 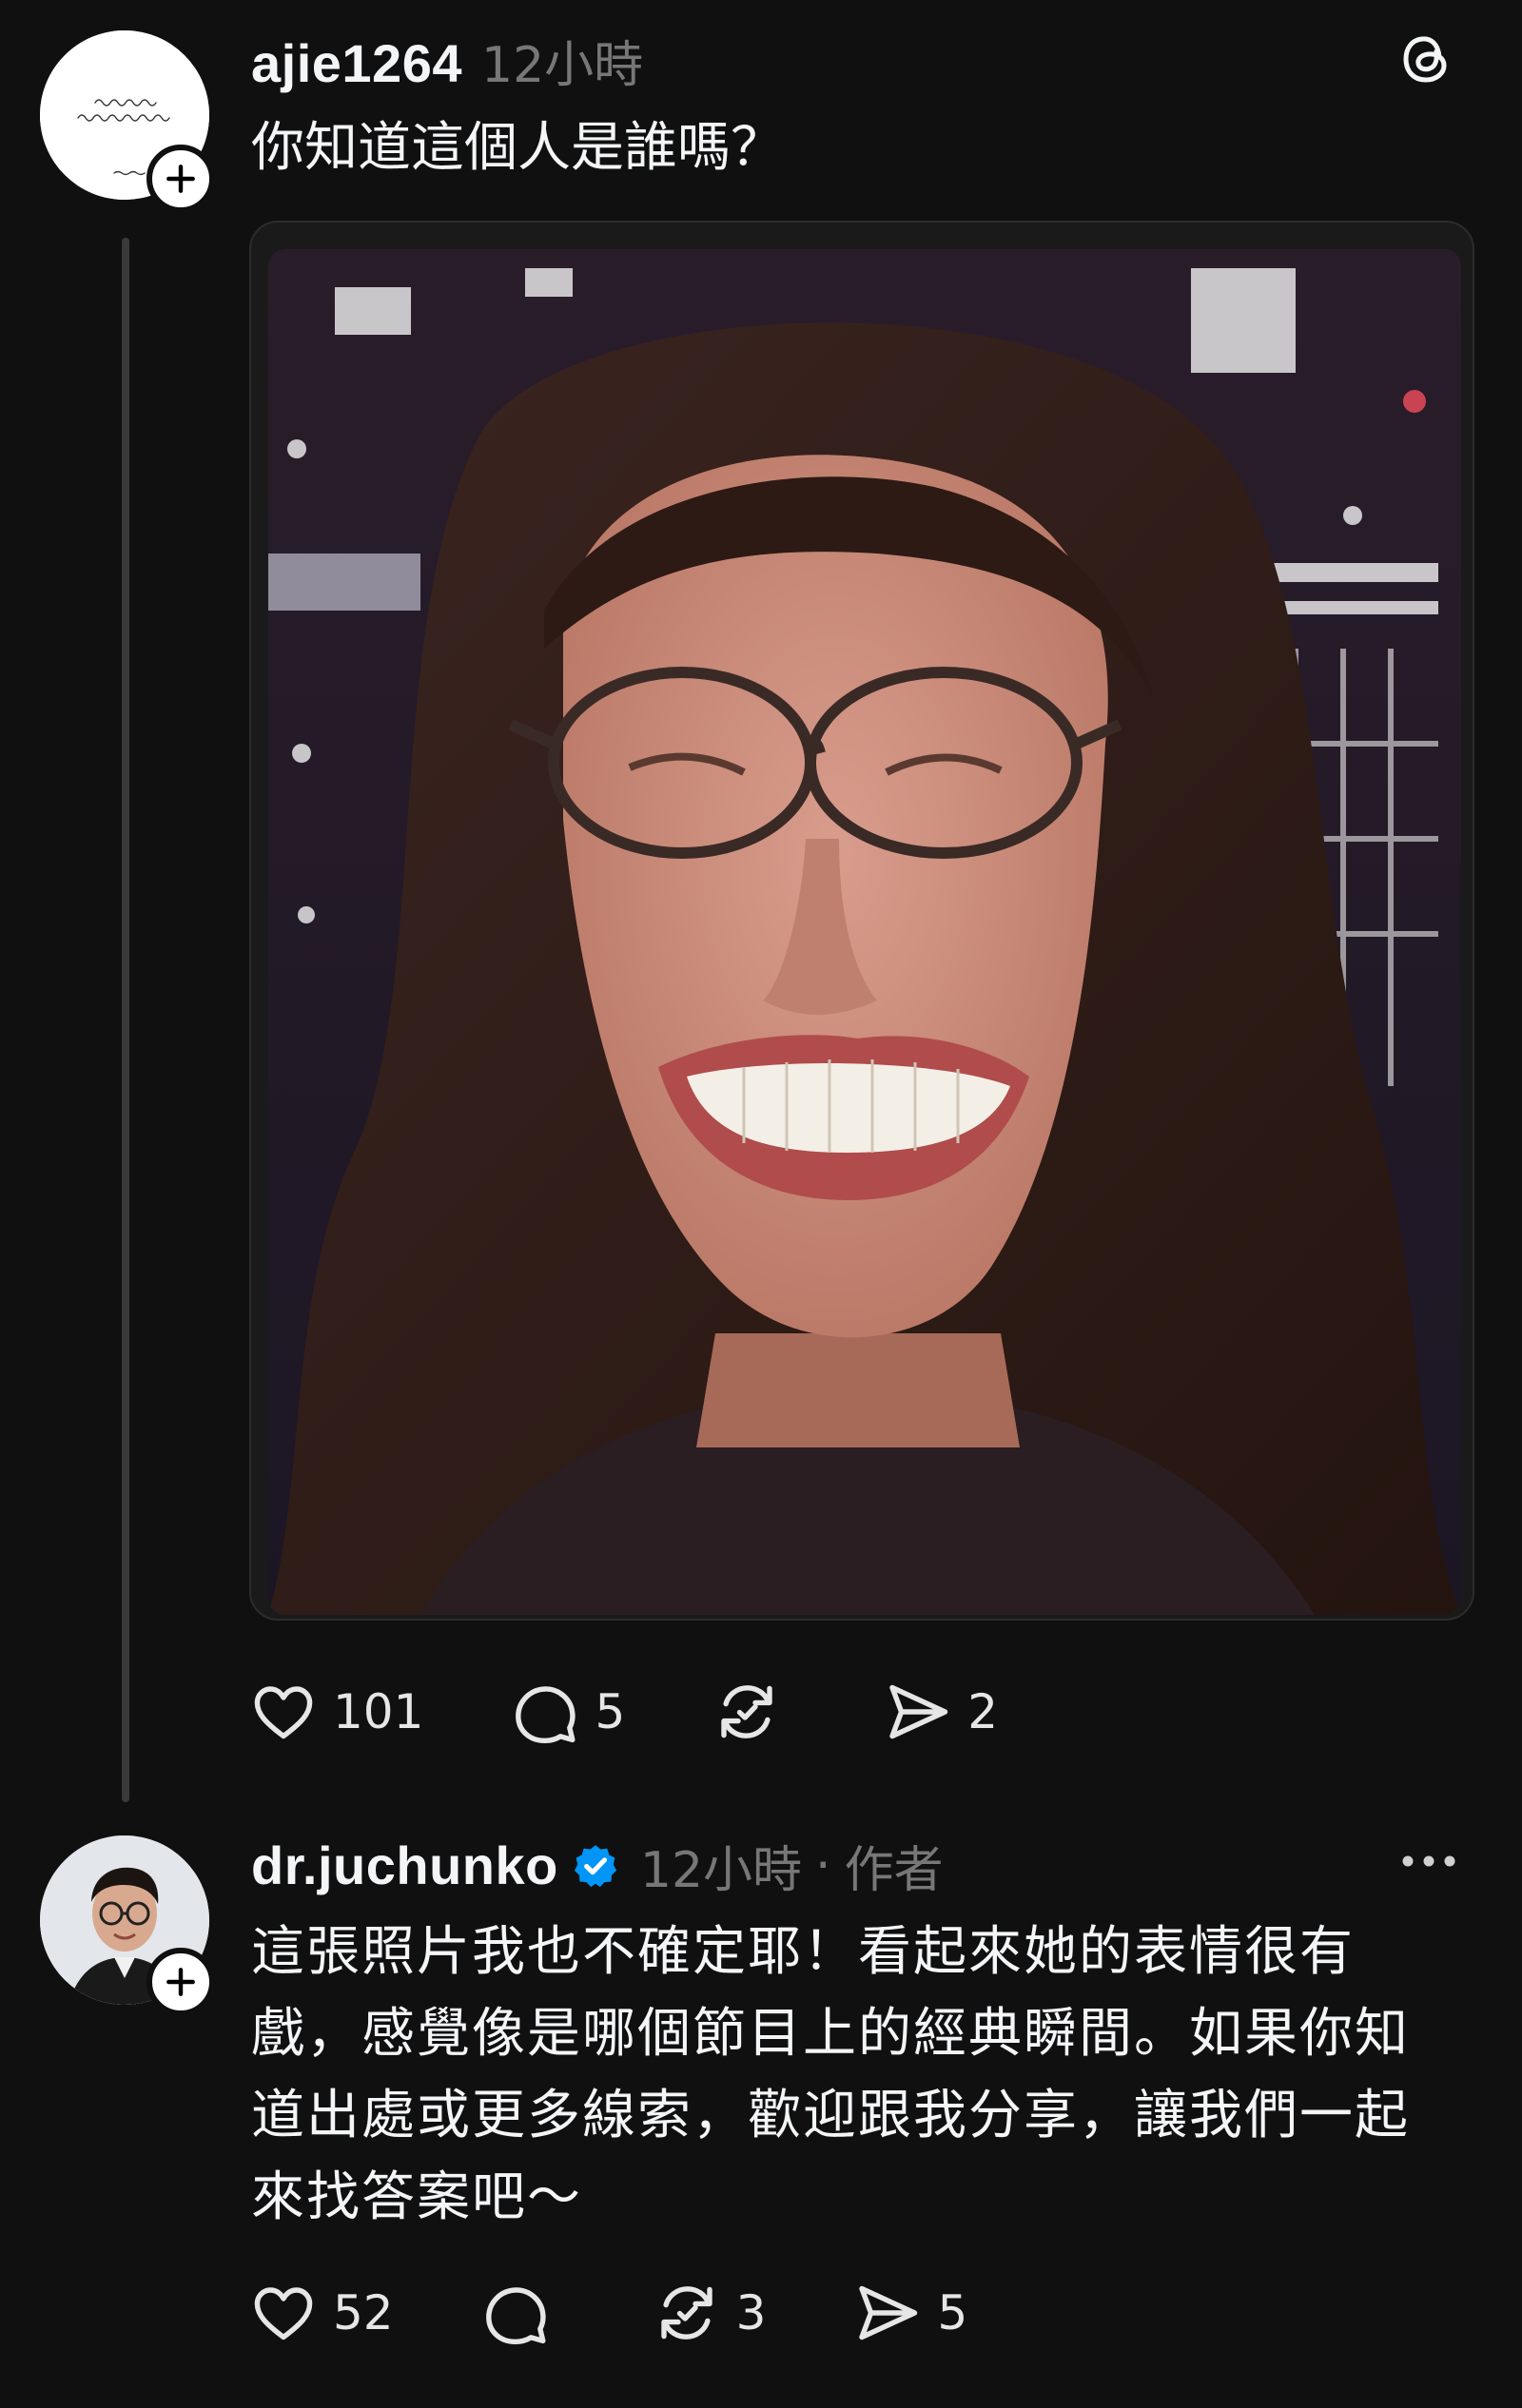 I want to click on follow-button-reply, so click(x=181, y=1982).